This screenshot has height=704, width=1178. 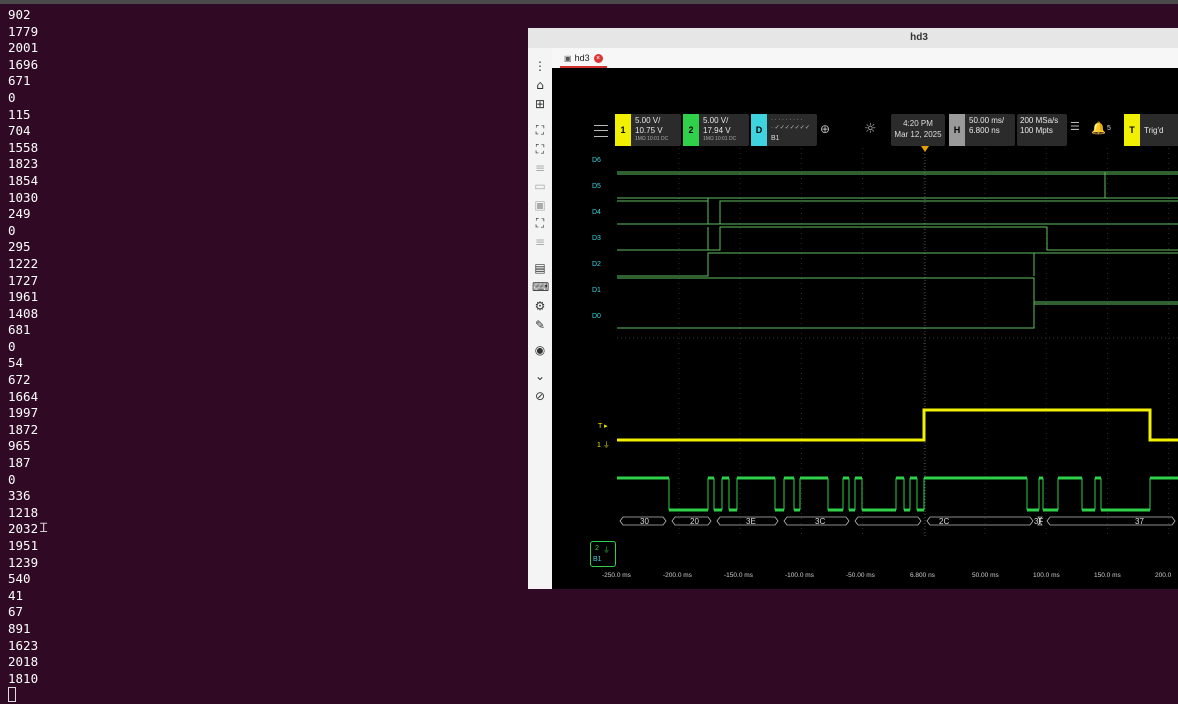 I want to click on terminal-line: 1872, so click(x=23, y=429).